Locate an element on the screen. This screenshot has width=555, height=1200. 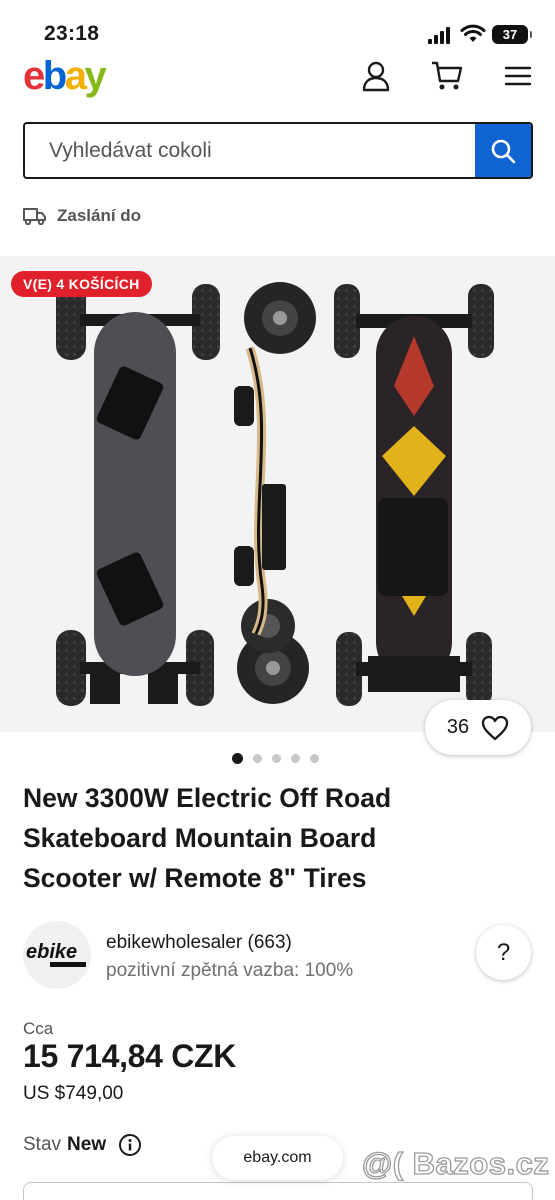
search-input is located at coordinates (250, 150).